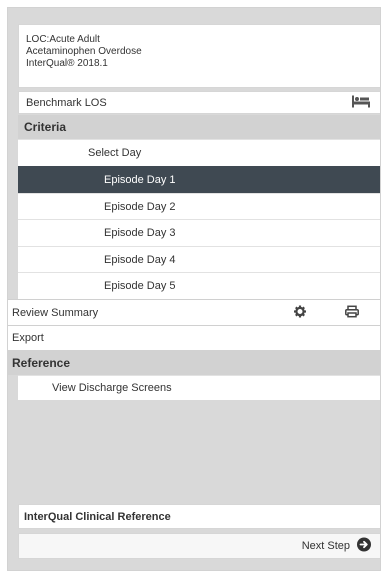 Image resolution: width=383 pixels, height=573 pixels. I want to click on clinical-reference-row: InterQual Clinical Reference, so click(199, 516).